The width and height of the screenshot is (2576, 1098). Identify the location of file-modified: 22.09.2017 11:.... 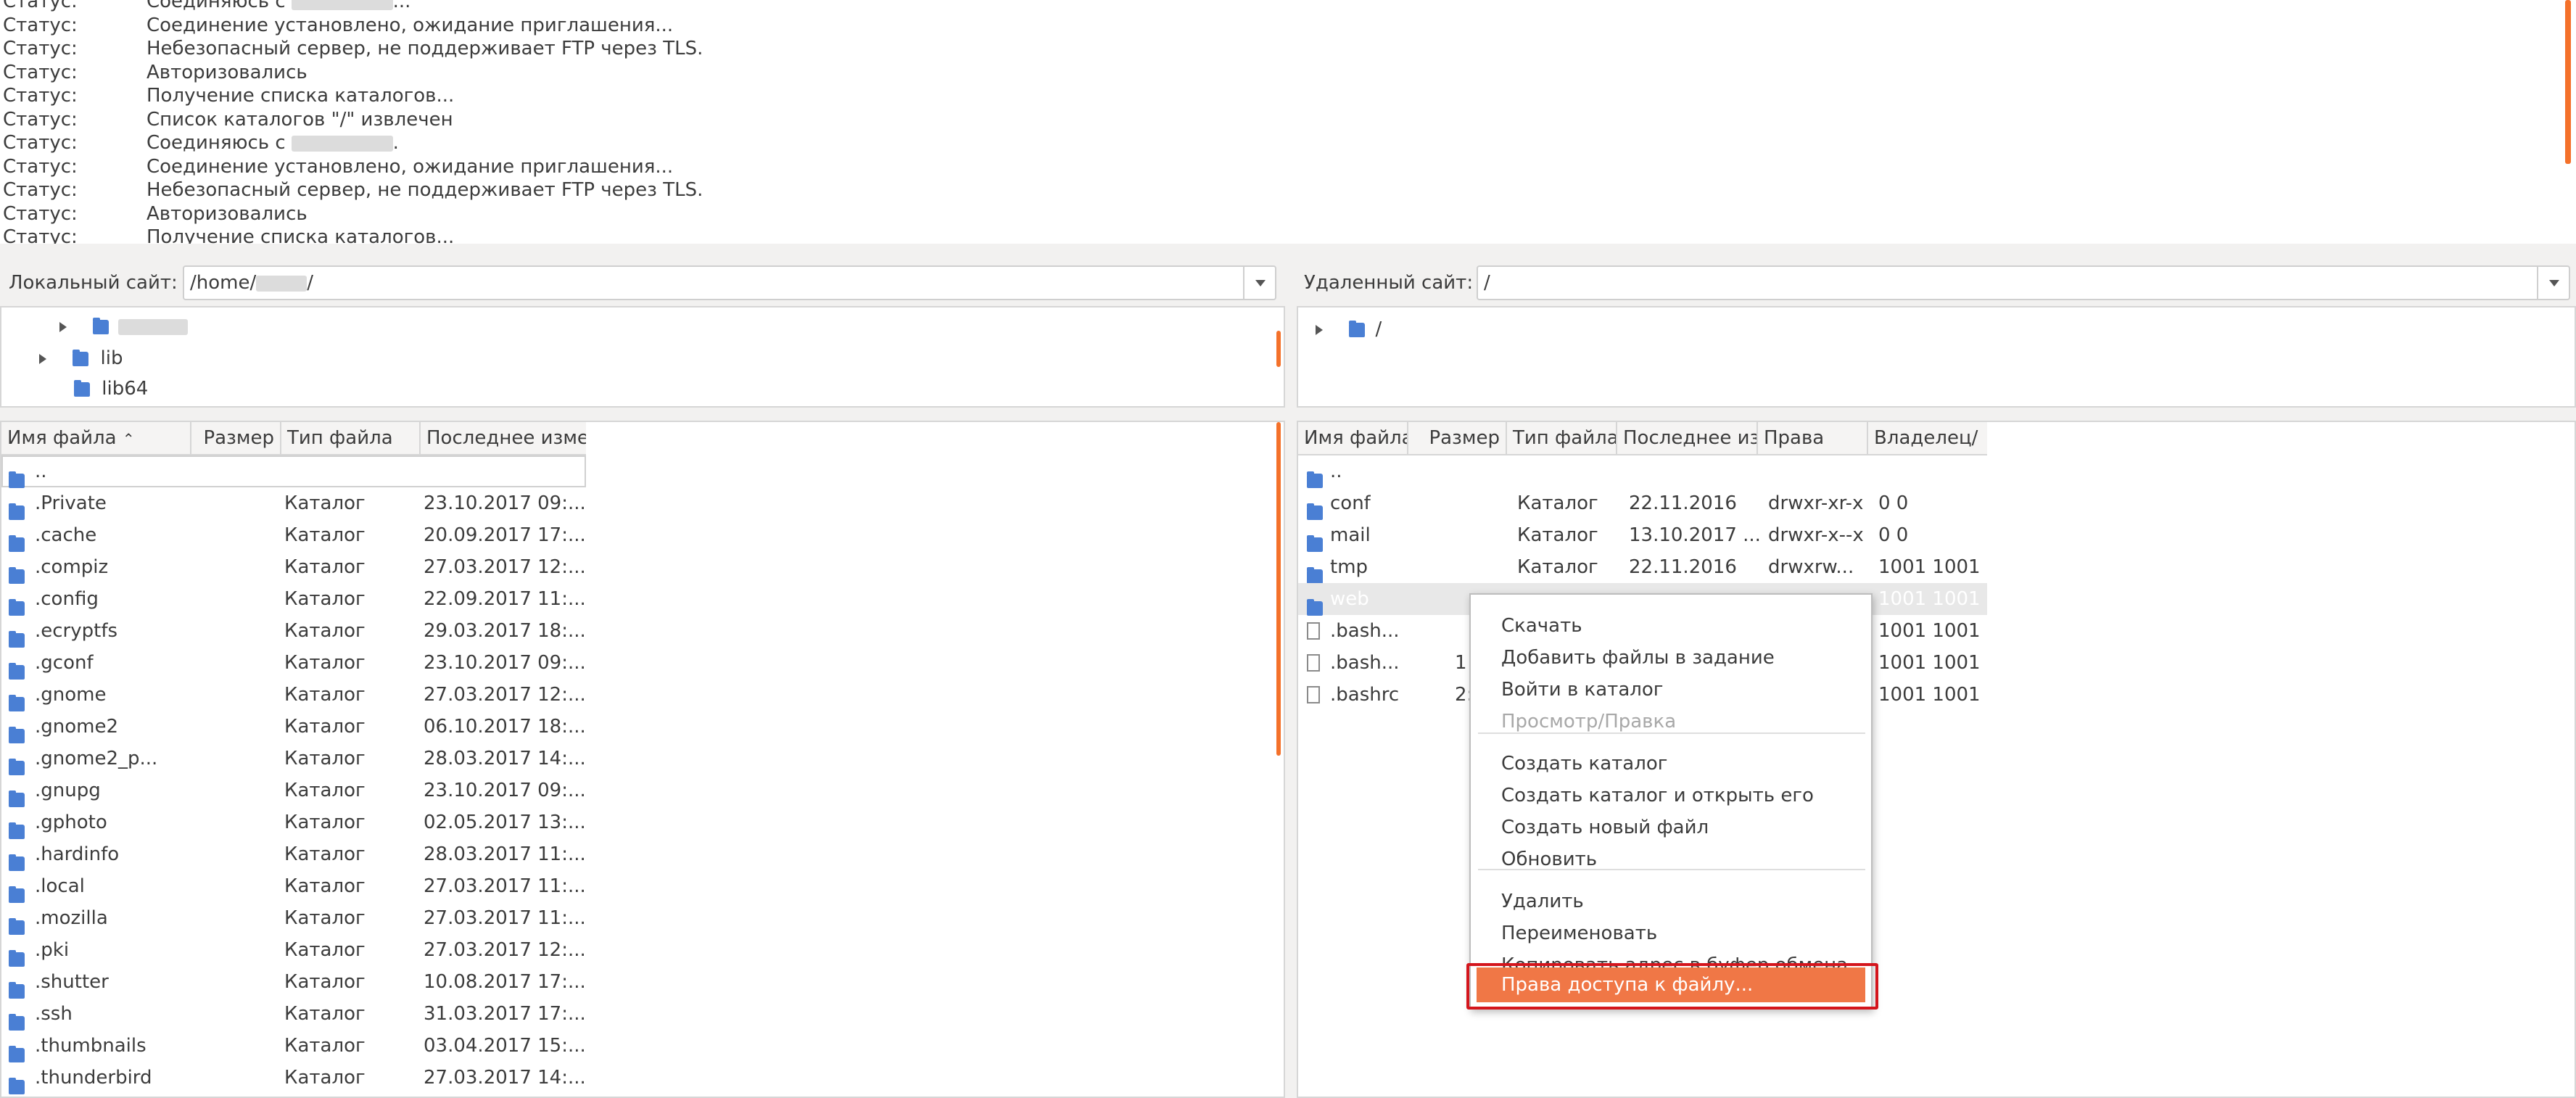
(505, 599).